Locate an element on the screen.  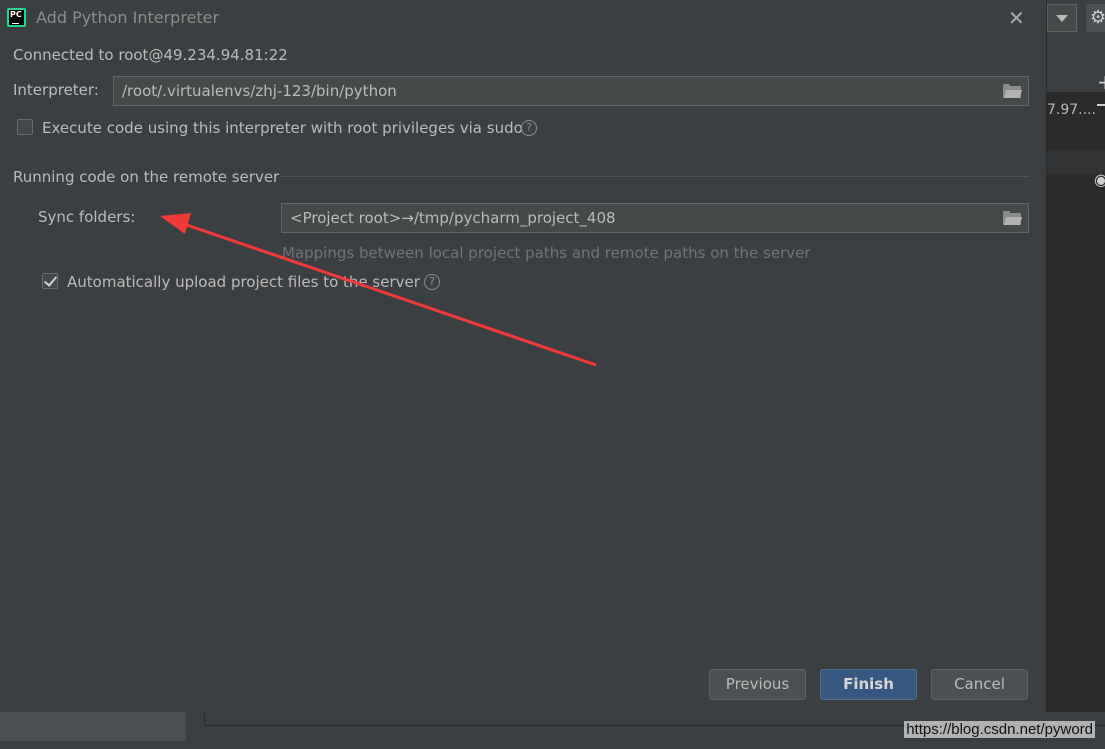
gear-icon: ⚙ is located at coordinates (1097, 17).